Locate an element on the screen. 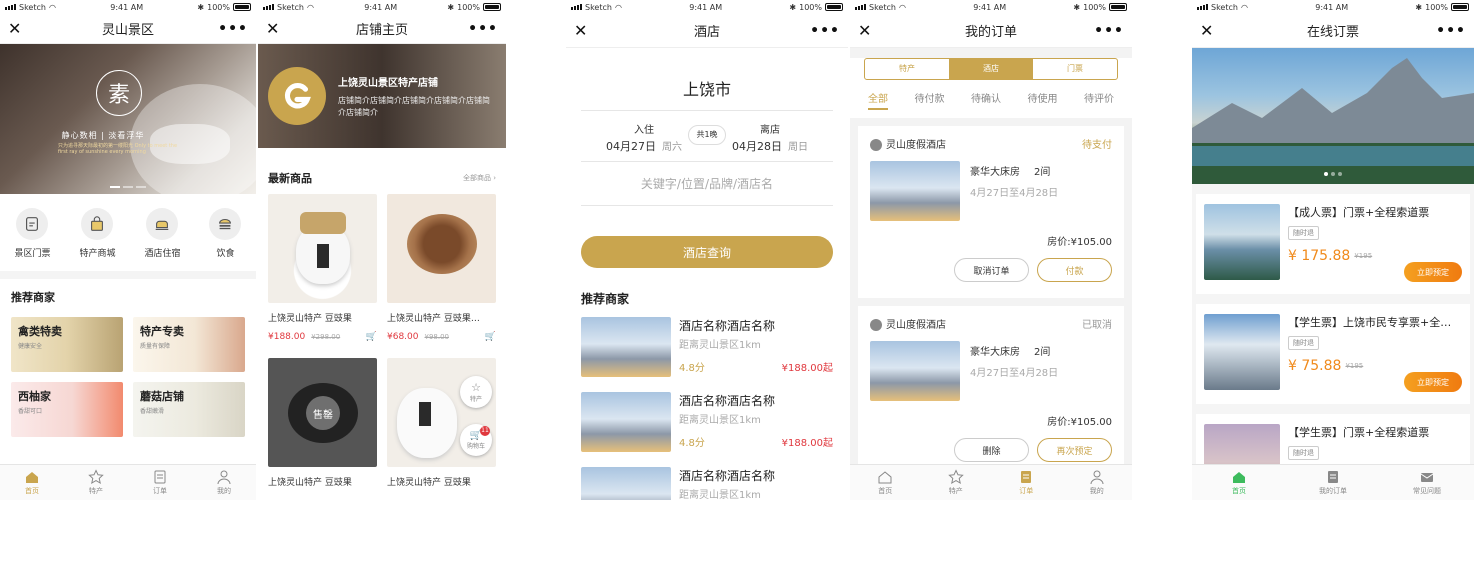 The height and width of the screenshot is (566, 1474). store-logo is located at coordinates (297, 96).